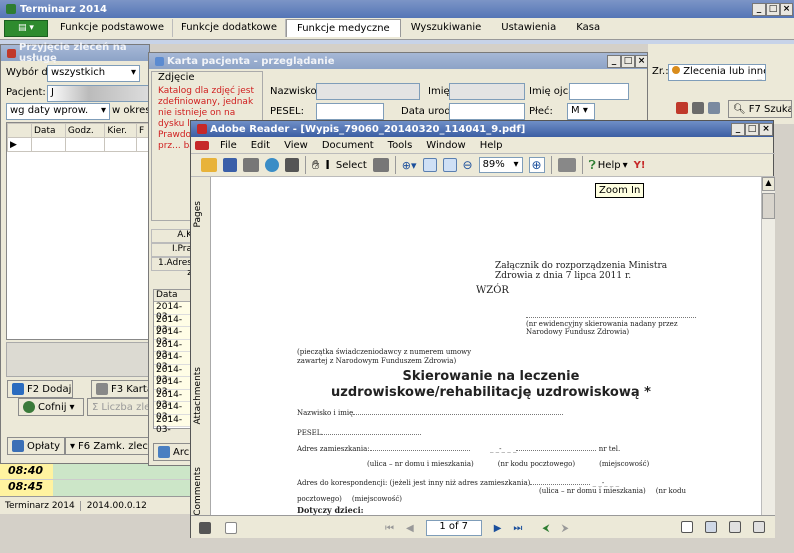 The image size is (794, 553). What do you see at coordinates (487, 91) in the screenshot?
I see `name-field` at bounding box center [487, 91].